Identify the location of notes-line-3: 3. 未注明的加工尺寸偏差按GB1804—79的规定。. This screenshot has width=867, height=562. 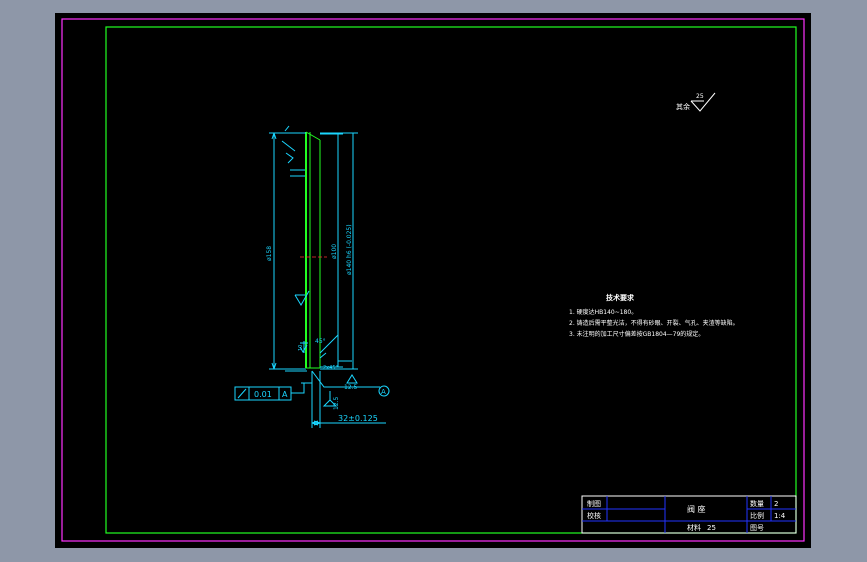
(636, 334).